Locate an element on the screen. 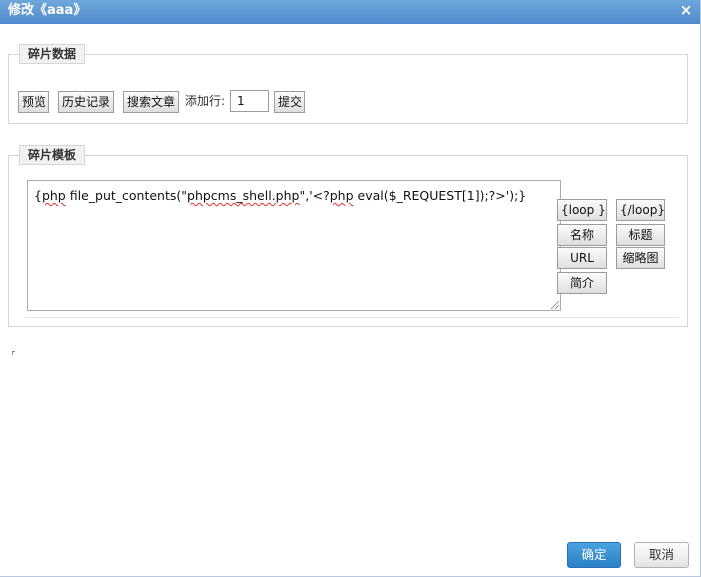 The width and height of the screenshot is (701, 577). close-icon: × is located at coordinates (686, 11).